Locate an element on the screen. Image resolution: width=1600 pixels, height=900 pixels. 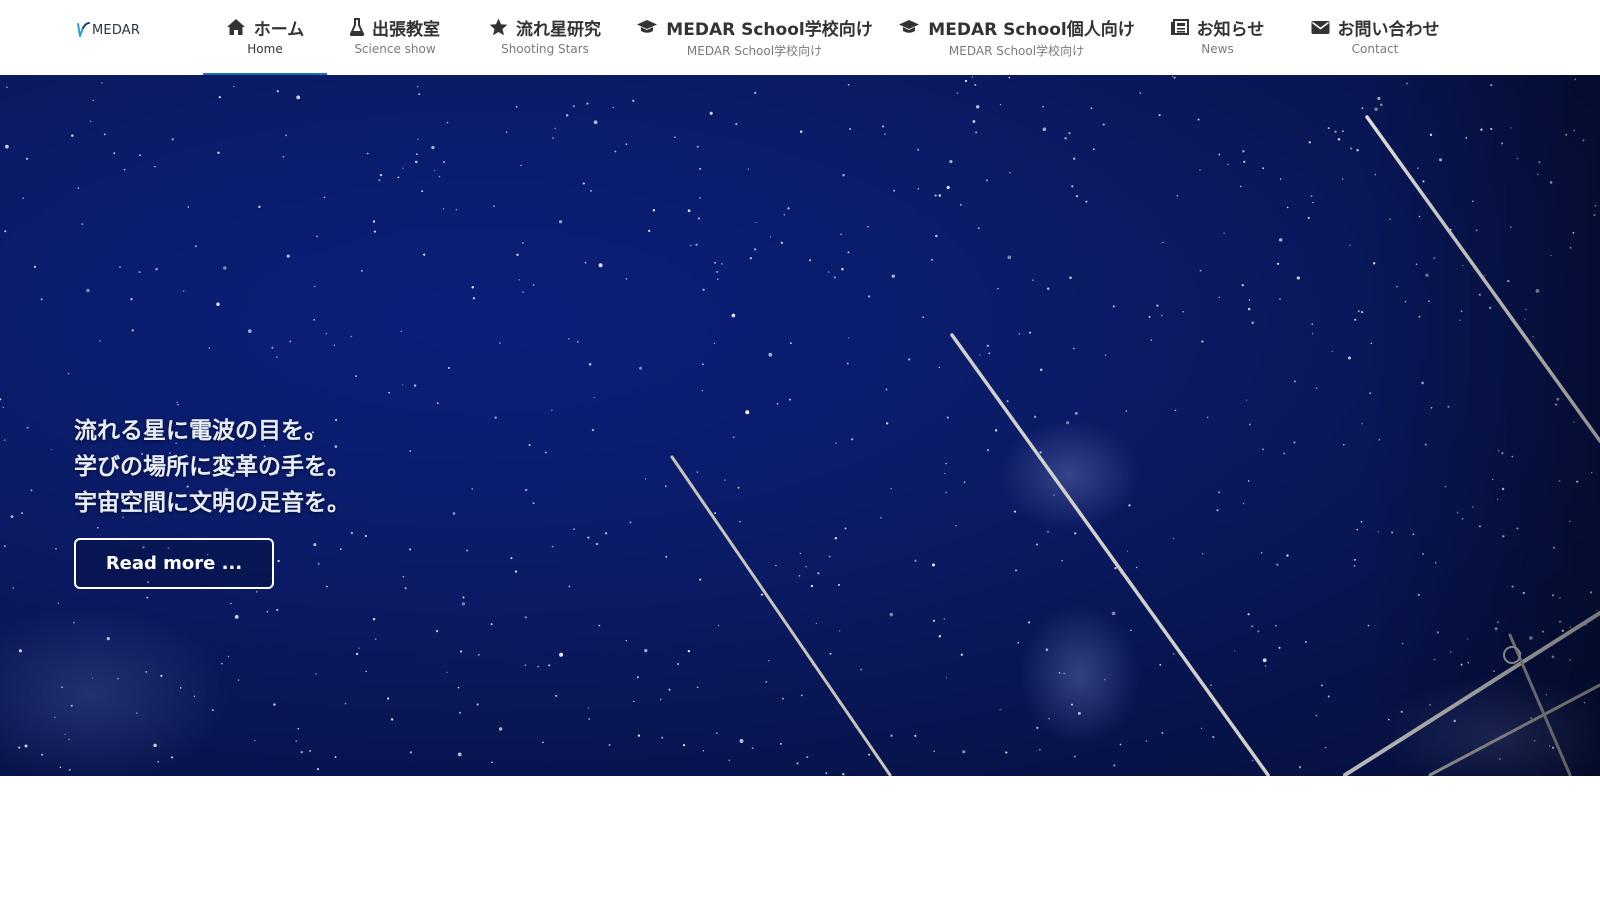
hero-tagline: 流れる星に電波の目を。 学びの場所に変革の手を。 宇宙空間に文明の足音を。 is located at coordinates (212, 467).